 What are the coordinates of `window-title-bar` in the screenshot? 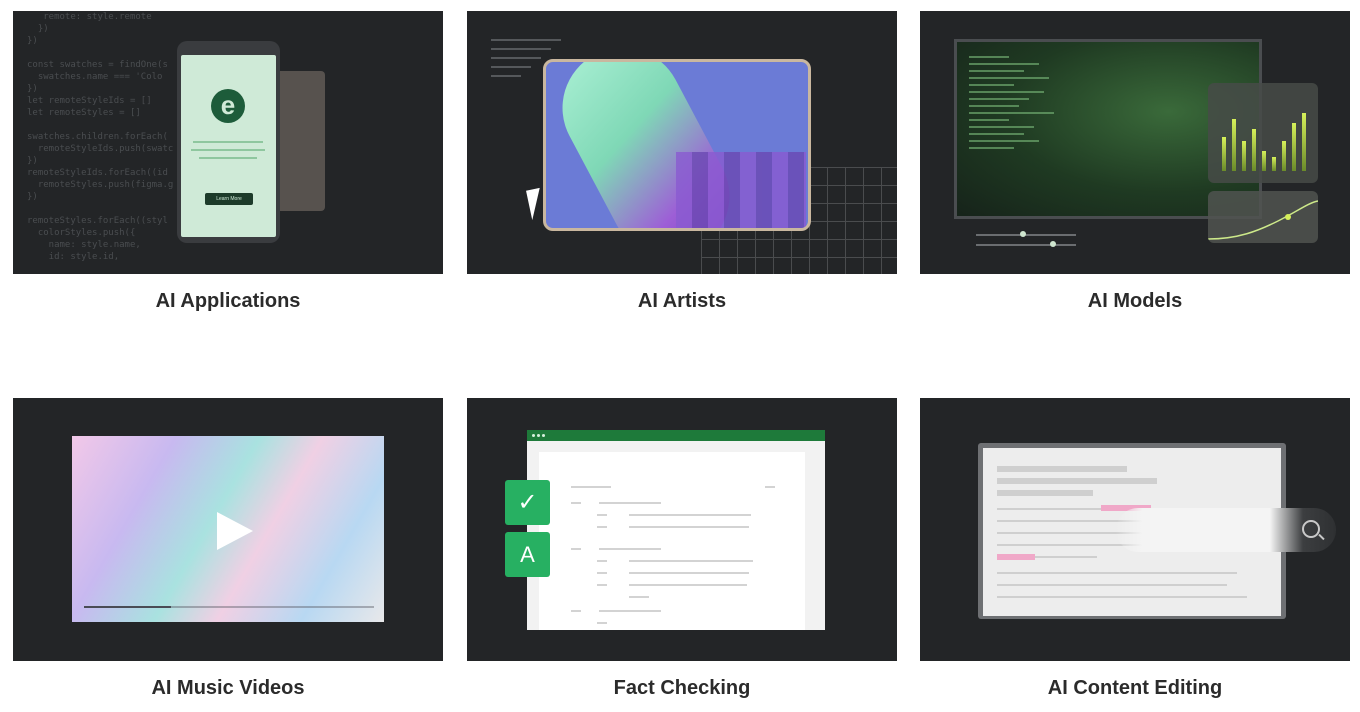 It's located at (676, 435).